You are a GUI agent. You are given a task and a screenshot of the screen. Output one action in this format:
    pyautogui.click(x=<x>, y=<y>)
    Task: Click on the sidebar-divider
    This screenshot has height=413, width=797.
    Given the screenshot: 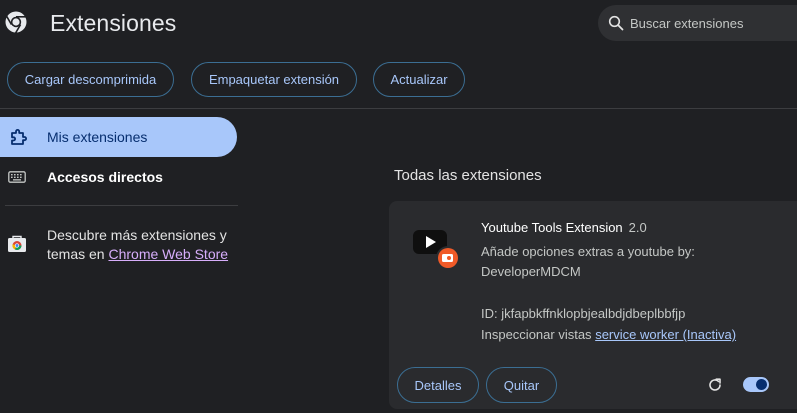 What is the action you would take?
    pyautogui.click(x=121, y=205)
    